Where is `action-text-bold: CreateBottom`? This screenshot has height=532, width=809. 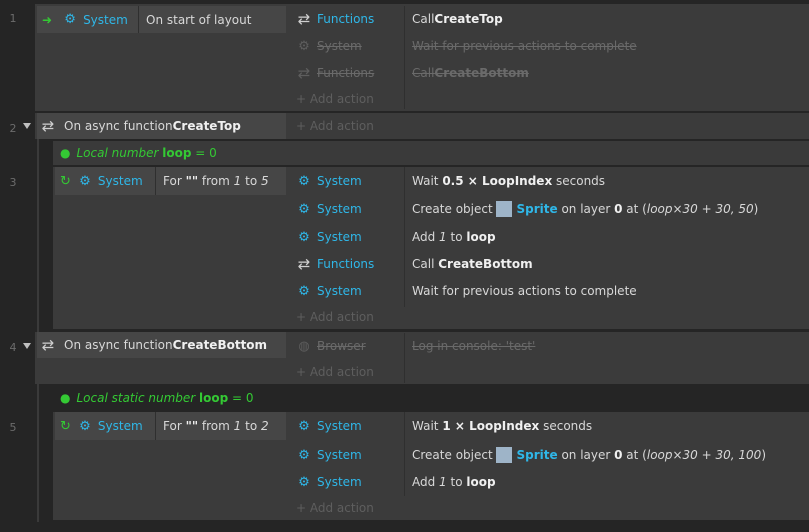
action-text-bold: CreateBottom is located at coordinates (481, 73).